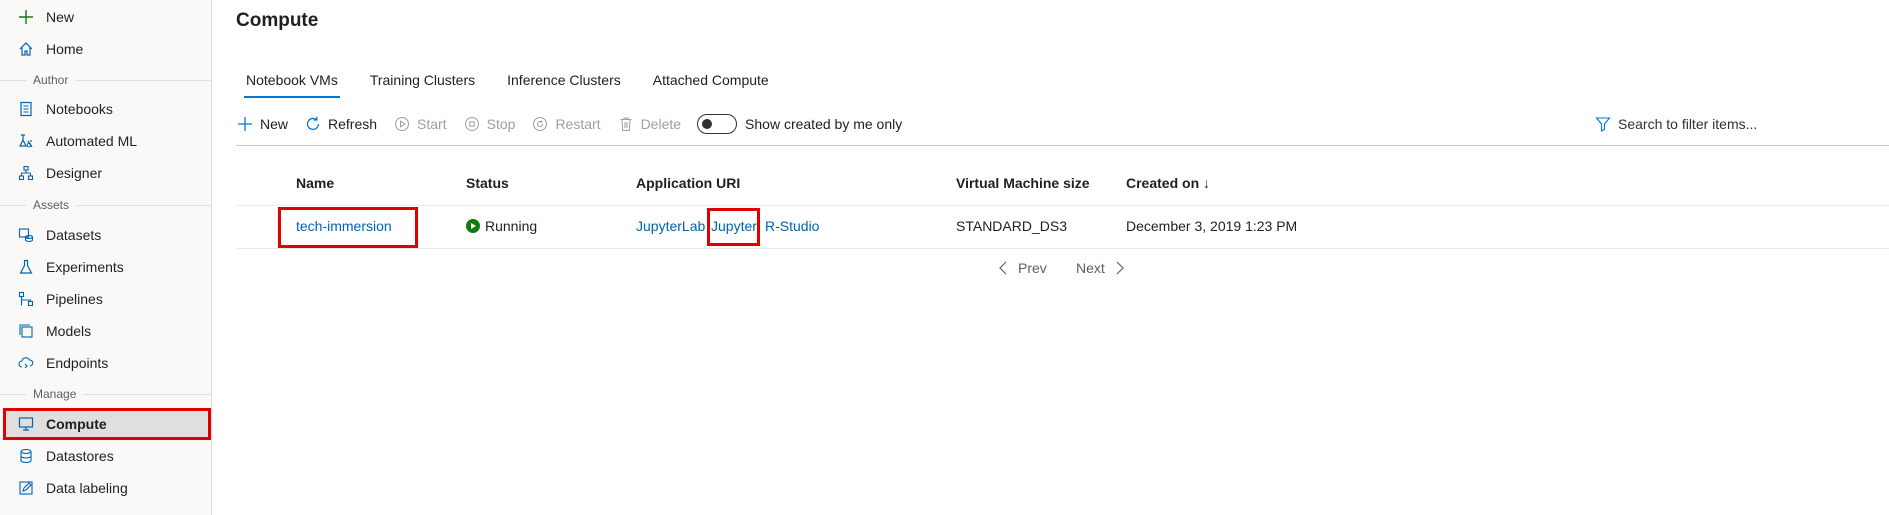 The image size is (1889, 515). Describe the element at coordinates (74, 235) in the screenshot. I see `sidebar-item-label: Datasets` at that location.